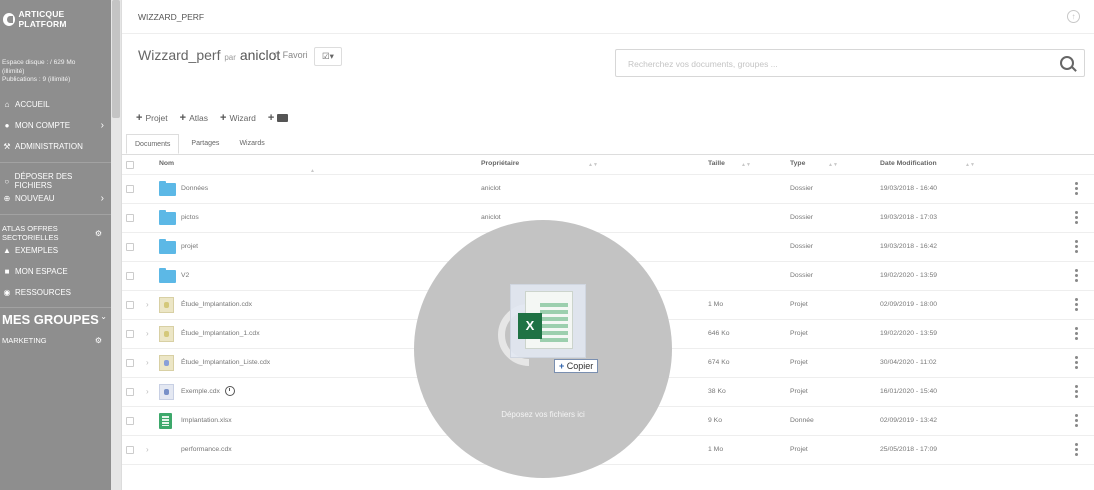 Image resolution: width=1094 pixels, height=490 pixels. Describe the element at coordinates (194, 118) in the screenshot. I see `new-atlas-button: + Atlas` at that location.